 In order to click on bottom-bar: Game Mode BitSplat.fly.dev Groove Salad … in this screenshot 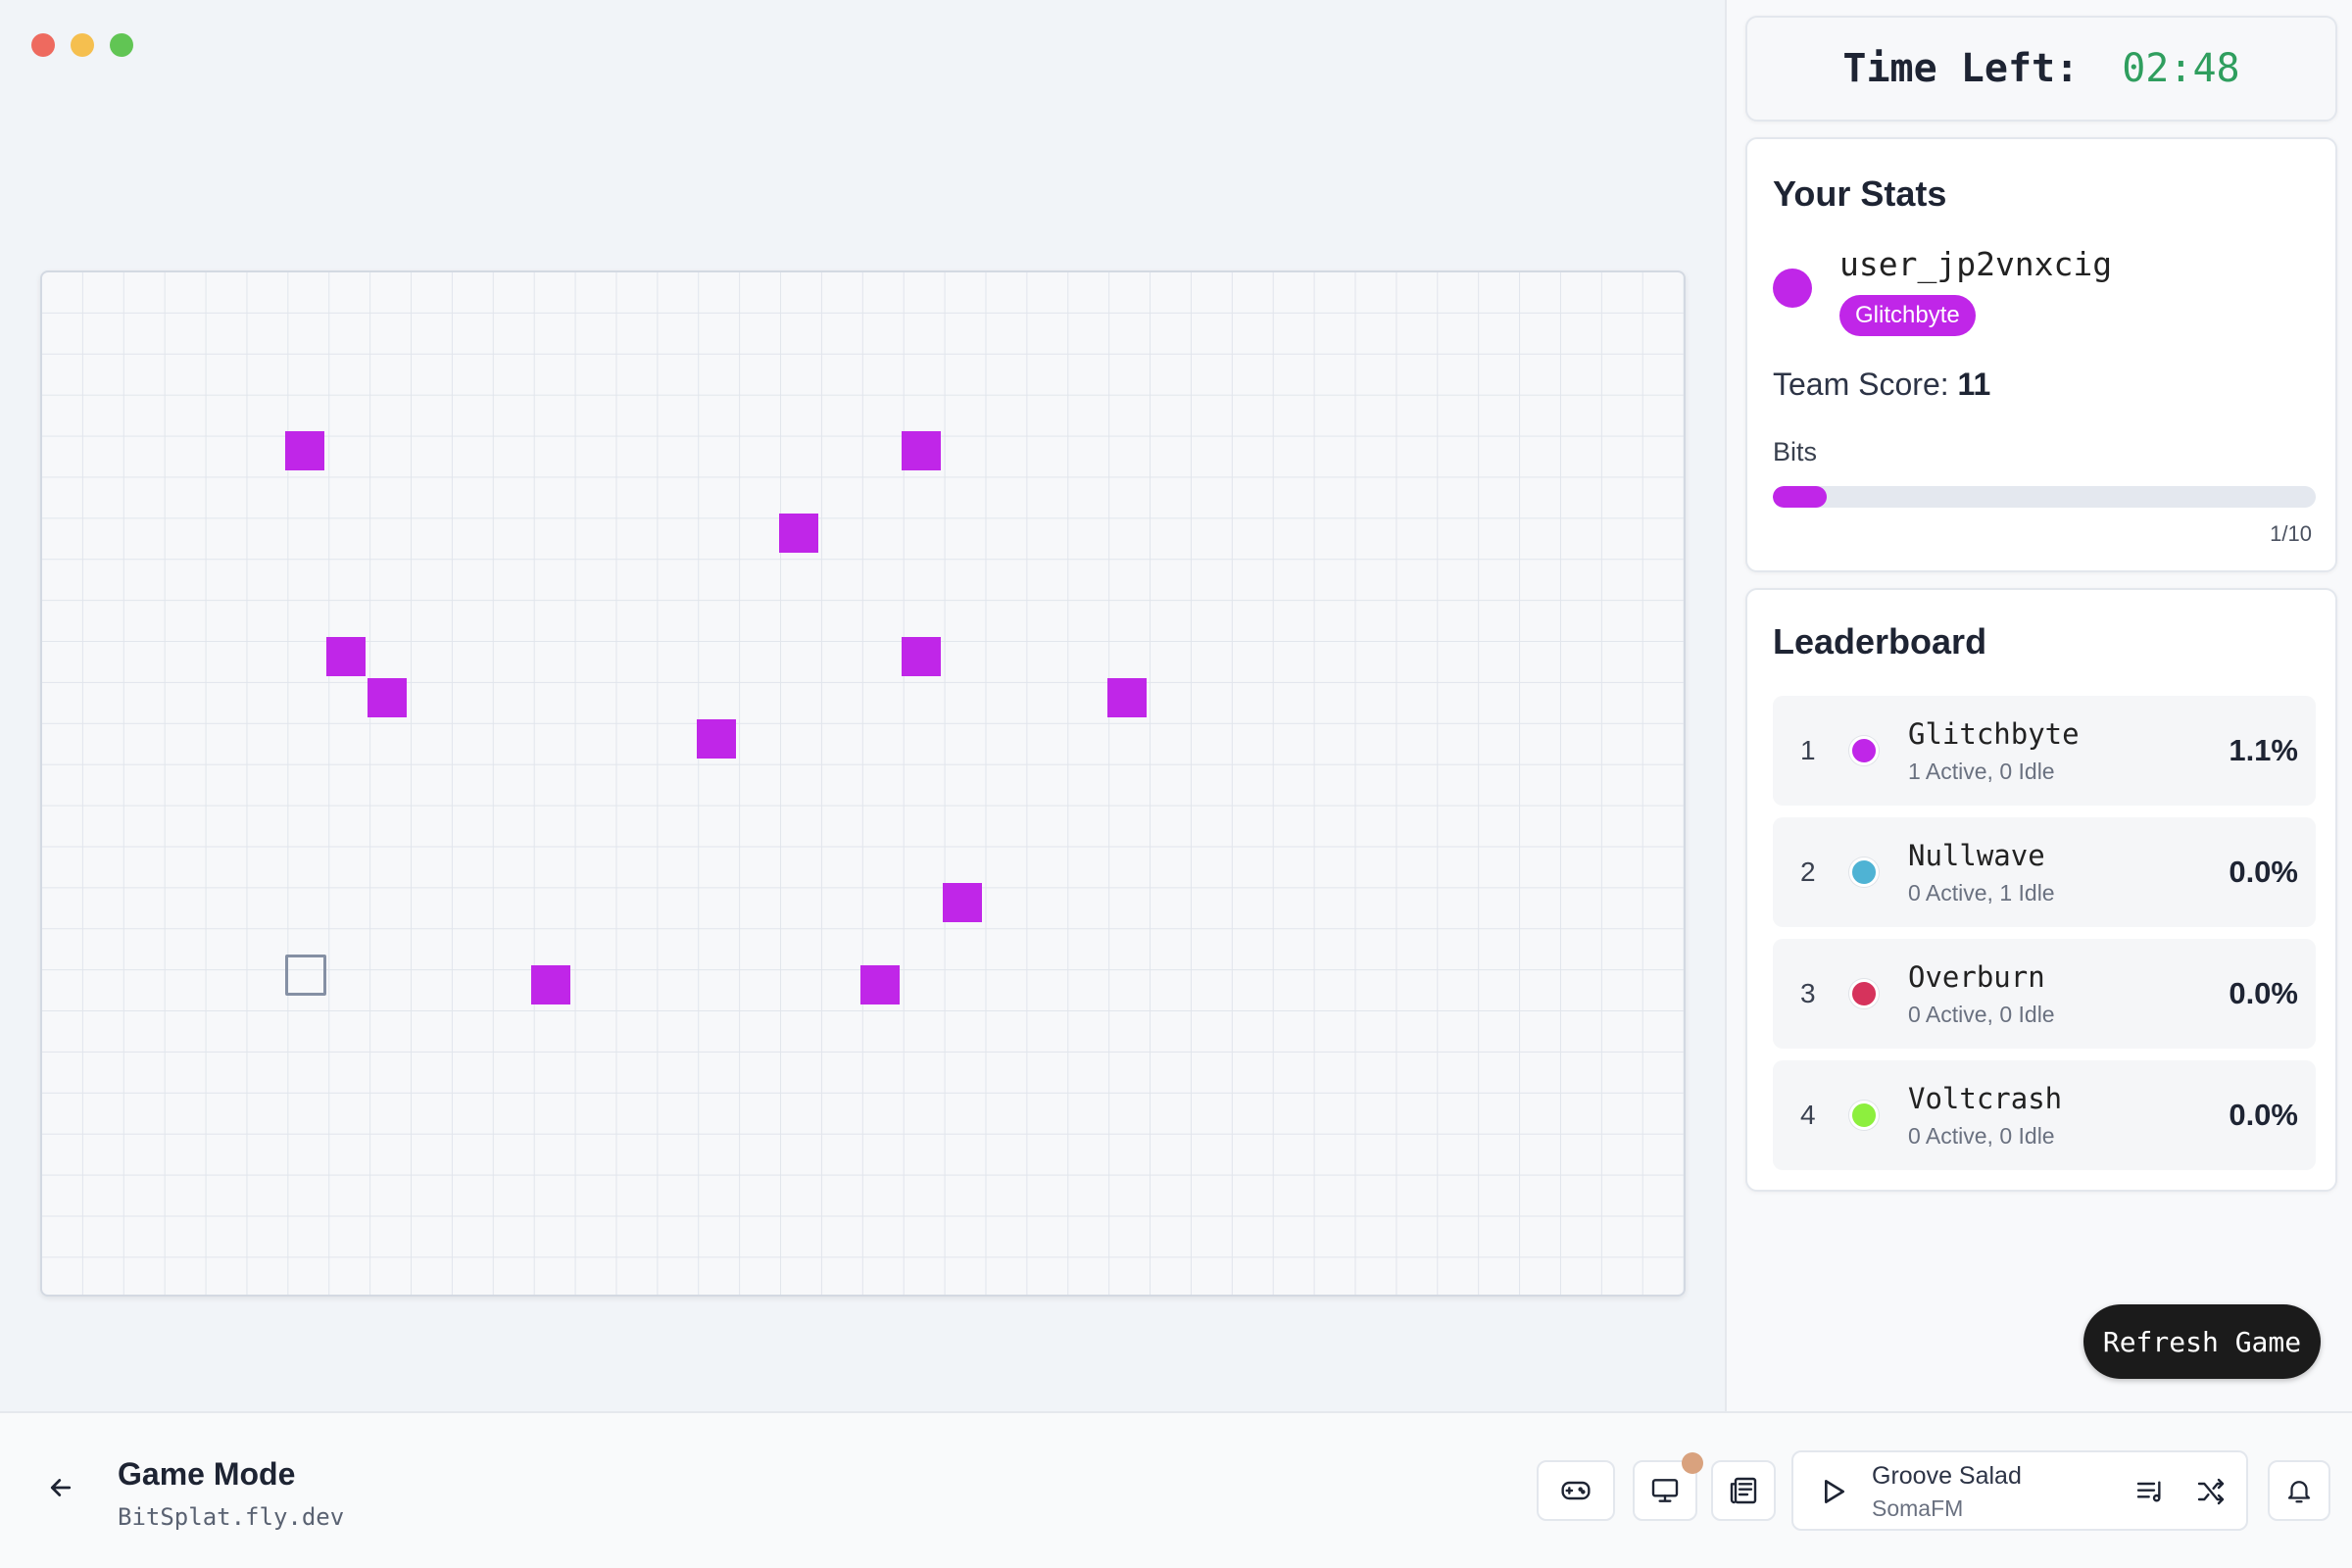, I will do `click(1176, 1489)`.